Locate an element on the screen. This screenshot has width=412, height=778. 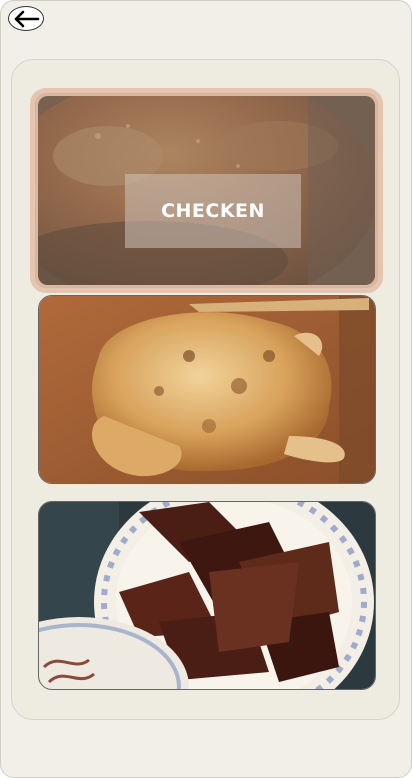
back-button is located at coordinates (26, 18).